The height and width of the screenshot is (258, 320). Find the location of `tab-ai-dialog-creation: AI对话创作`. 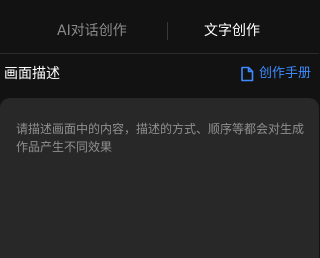

tab-ai-dialog-creation: AI对话创作 is located at coordinates (92, 31).